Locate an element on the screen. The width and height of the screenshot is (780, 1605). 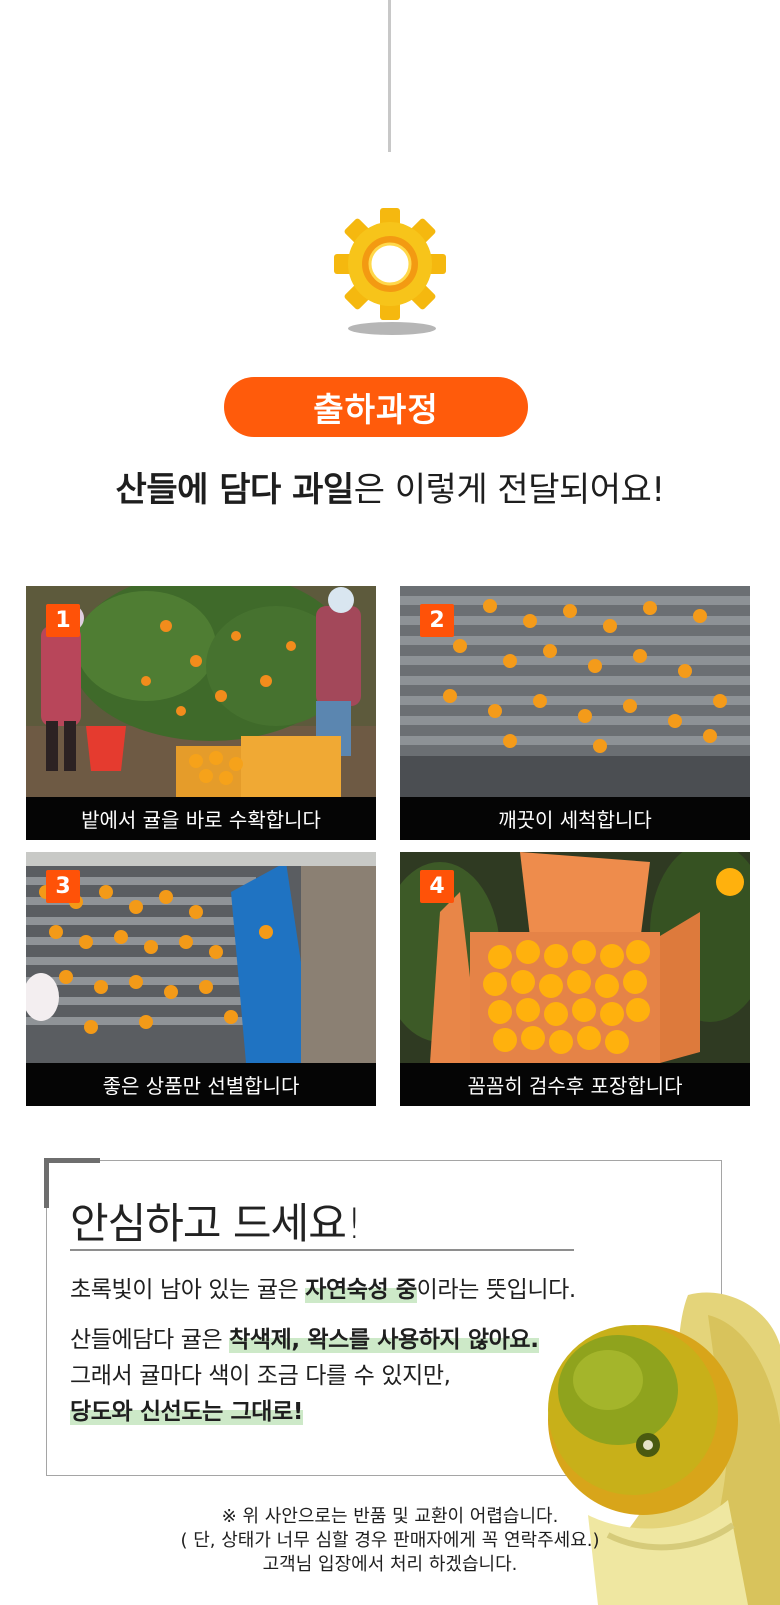
footer-line: ( 단, 상태가 너무 심할 경우 판매자에게 꼭 연락주세요.) is located at coordinates (390, 1540).